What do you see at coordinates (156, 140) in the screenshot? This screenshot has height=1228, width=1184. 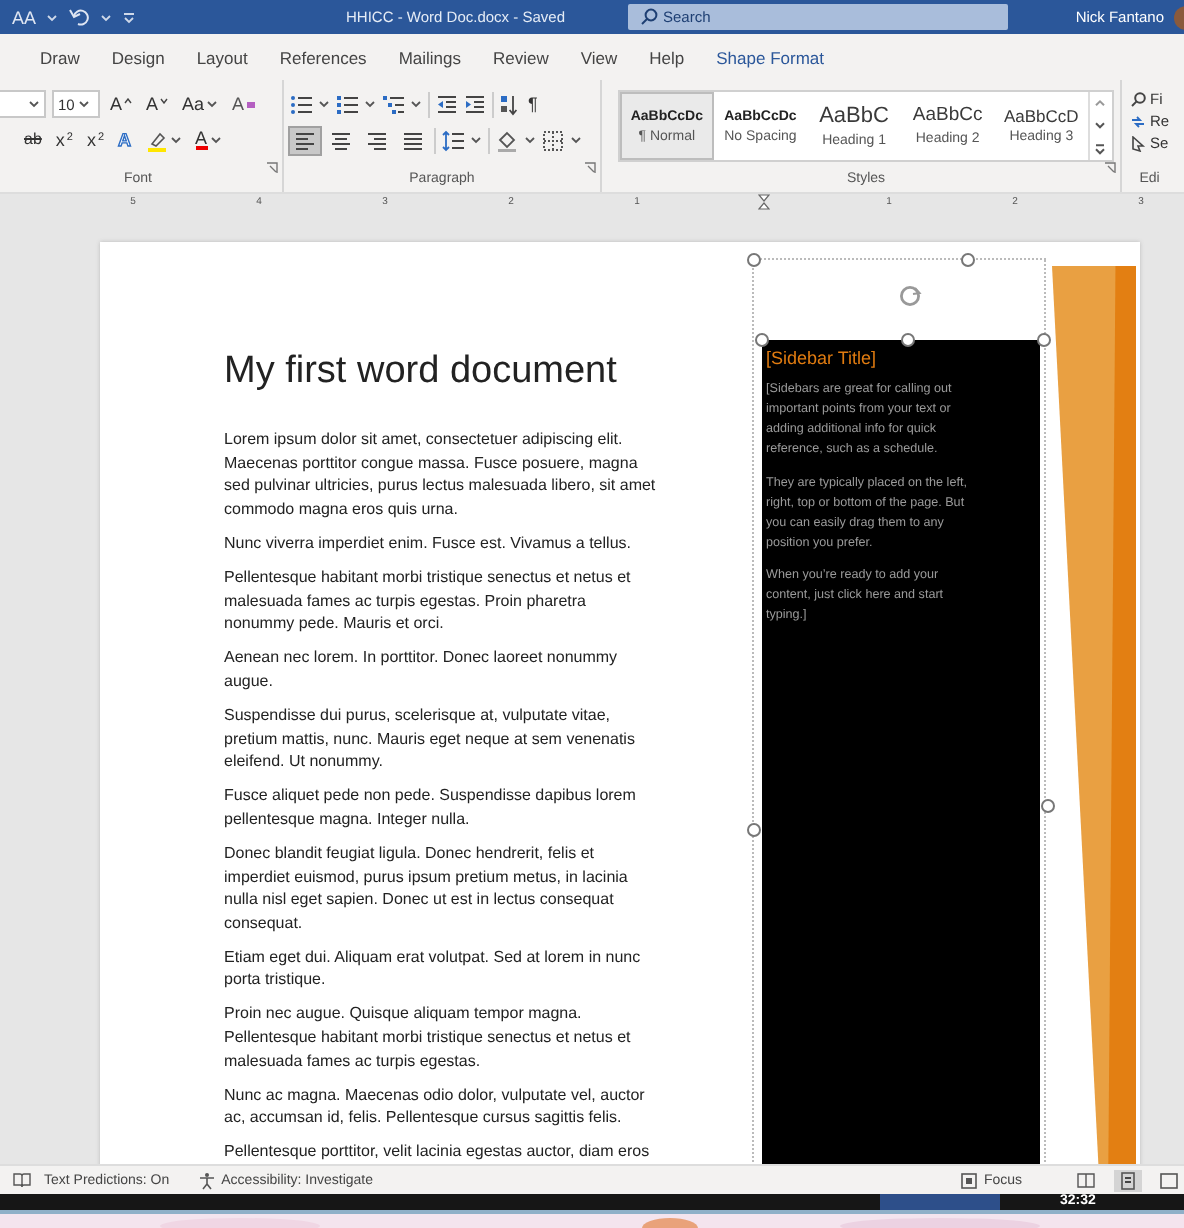 I see `highlighter-icon` at bounding box center [156, 140].